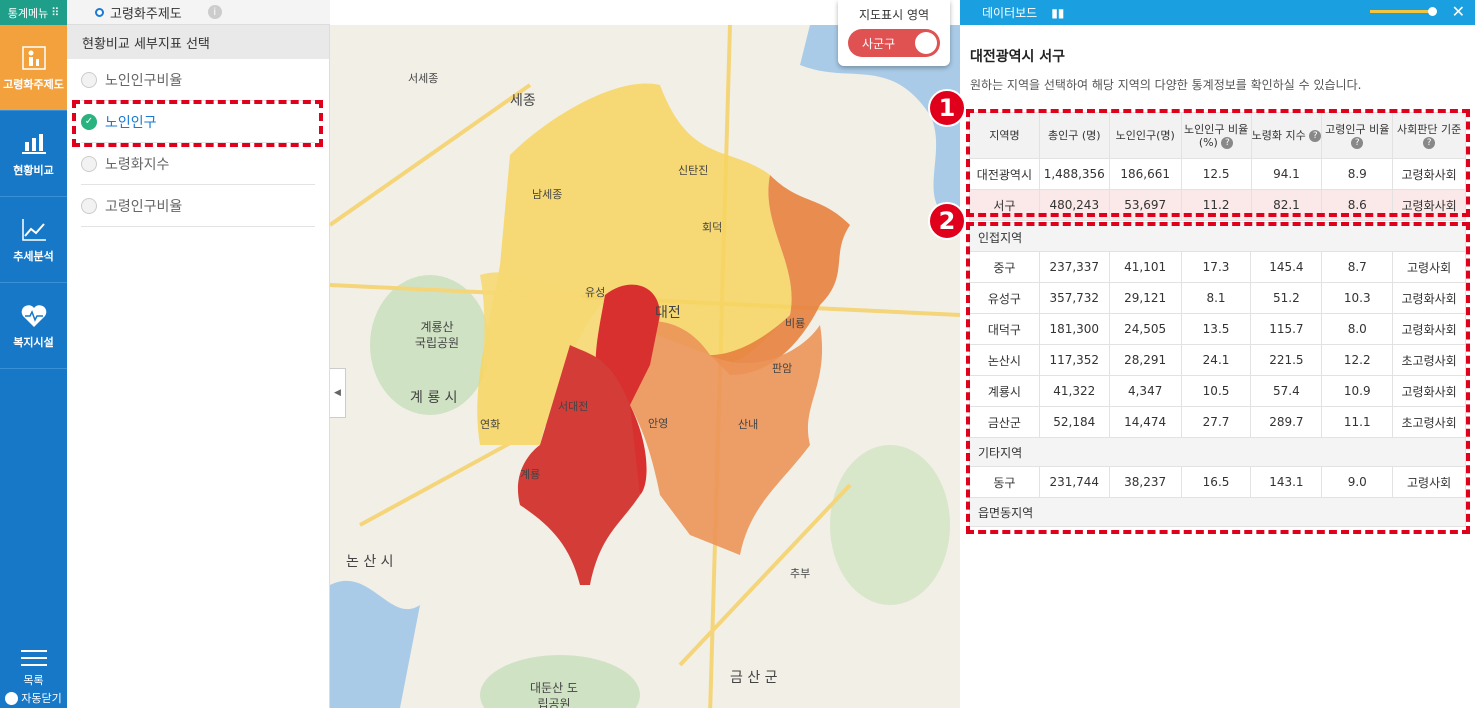 This screenshot has height=708, width=1475. Describe the element at coordinates (198, 164) in the screenshot. I see `option-aging-index: 노령화지수` at that location.